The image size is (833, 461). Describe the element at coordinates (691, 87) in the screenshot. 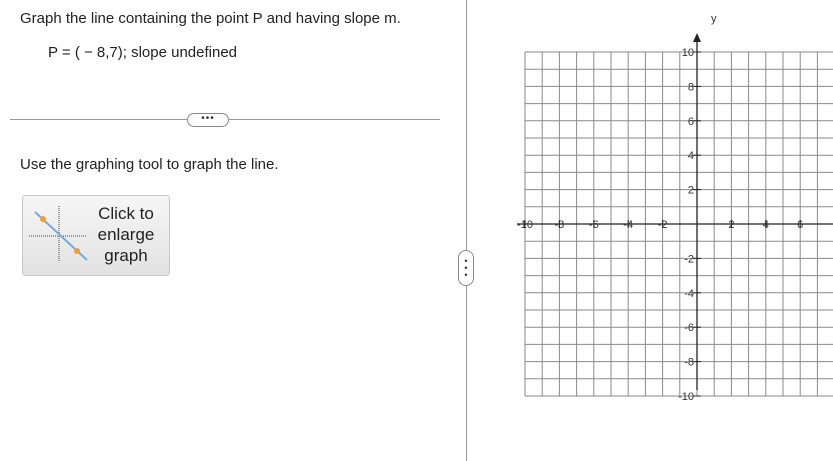

I see `y-tick-label: 8` at that location.